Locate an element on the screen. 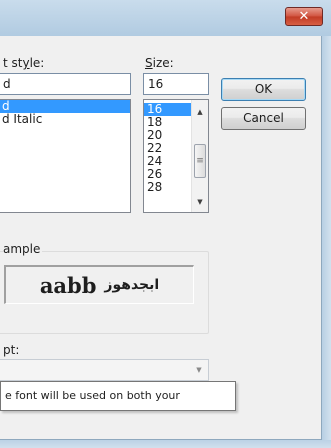  info-tooltip: e font will be used on both your is located at coordinates (118, 396).